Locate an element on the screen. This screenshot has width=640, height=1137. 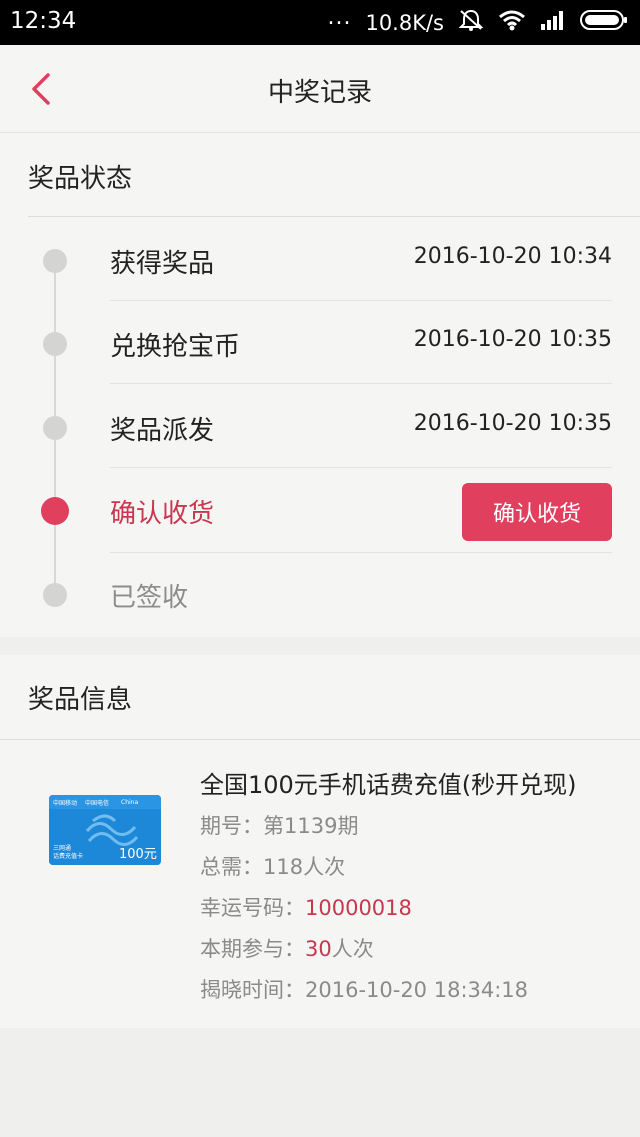
wifi-icon is located at coordinates (512, 22).